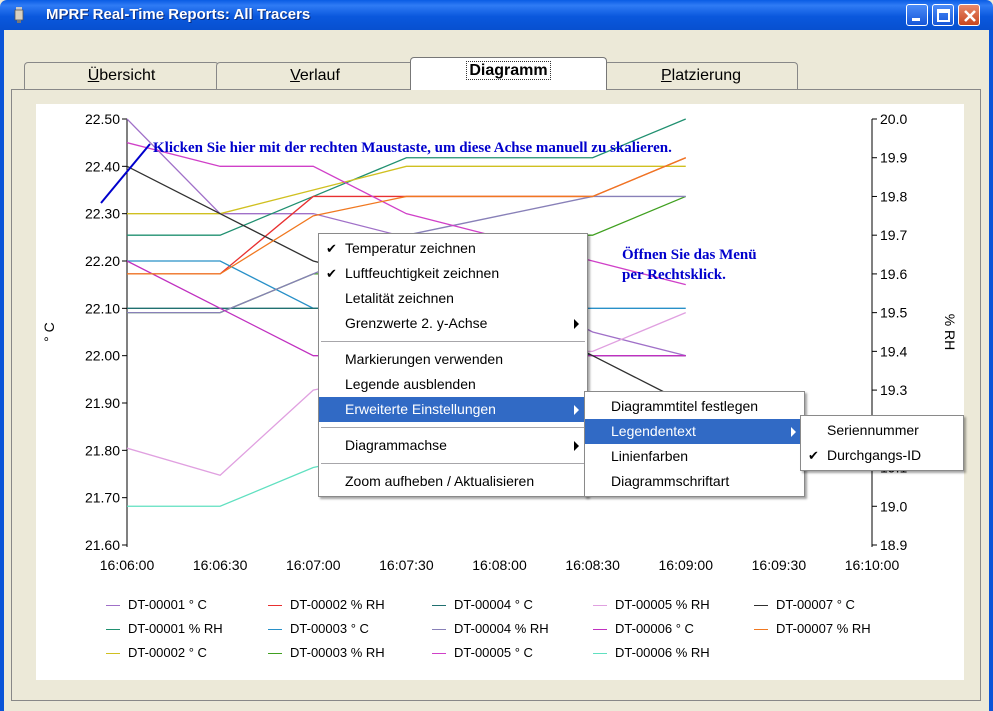 The width and height of the screenshot is (993, 711). I want to click on tab-diagramm: Diagramm, so click(508, 73).